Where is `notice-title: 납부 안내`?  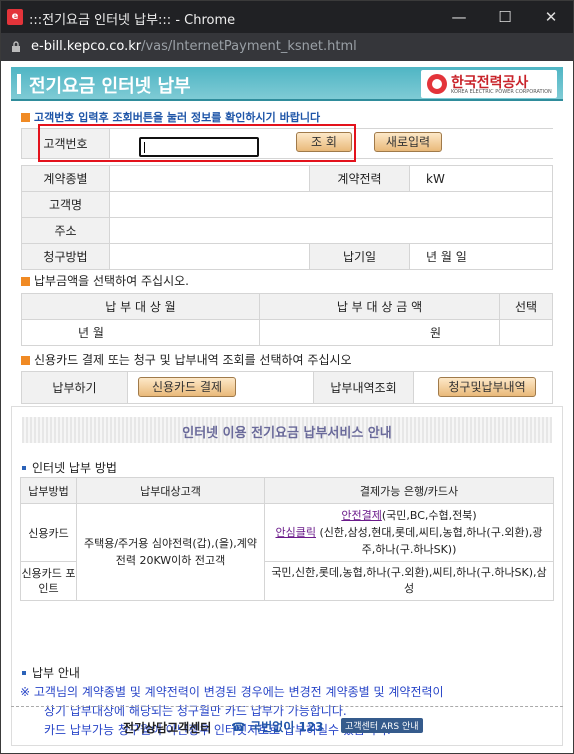
notice-title: 납부 안내 is located at coordinates (51, 672).